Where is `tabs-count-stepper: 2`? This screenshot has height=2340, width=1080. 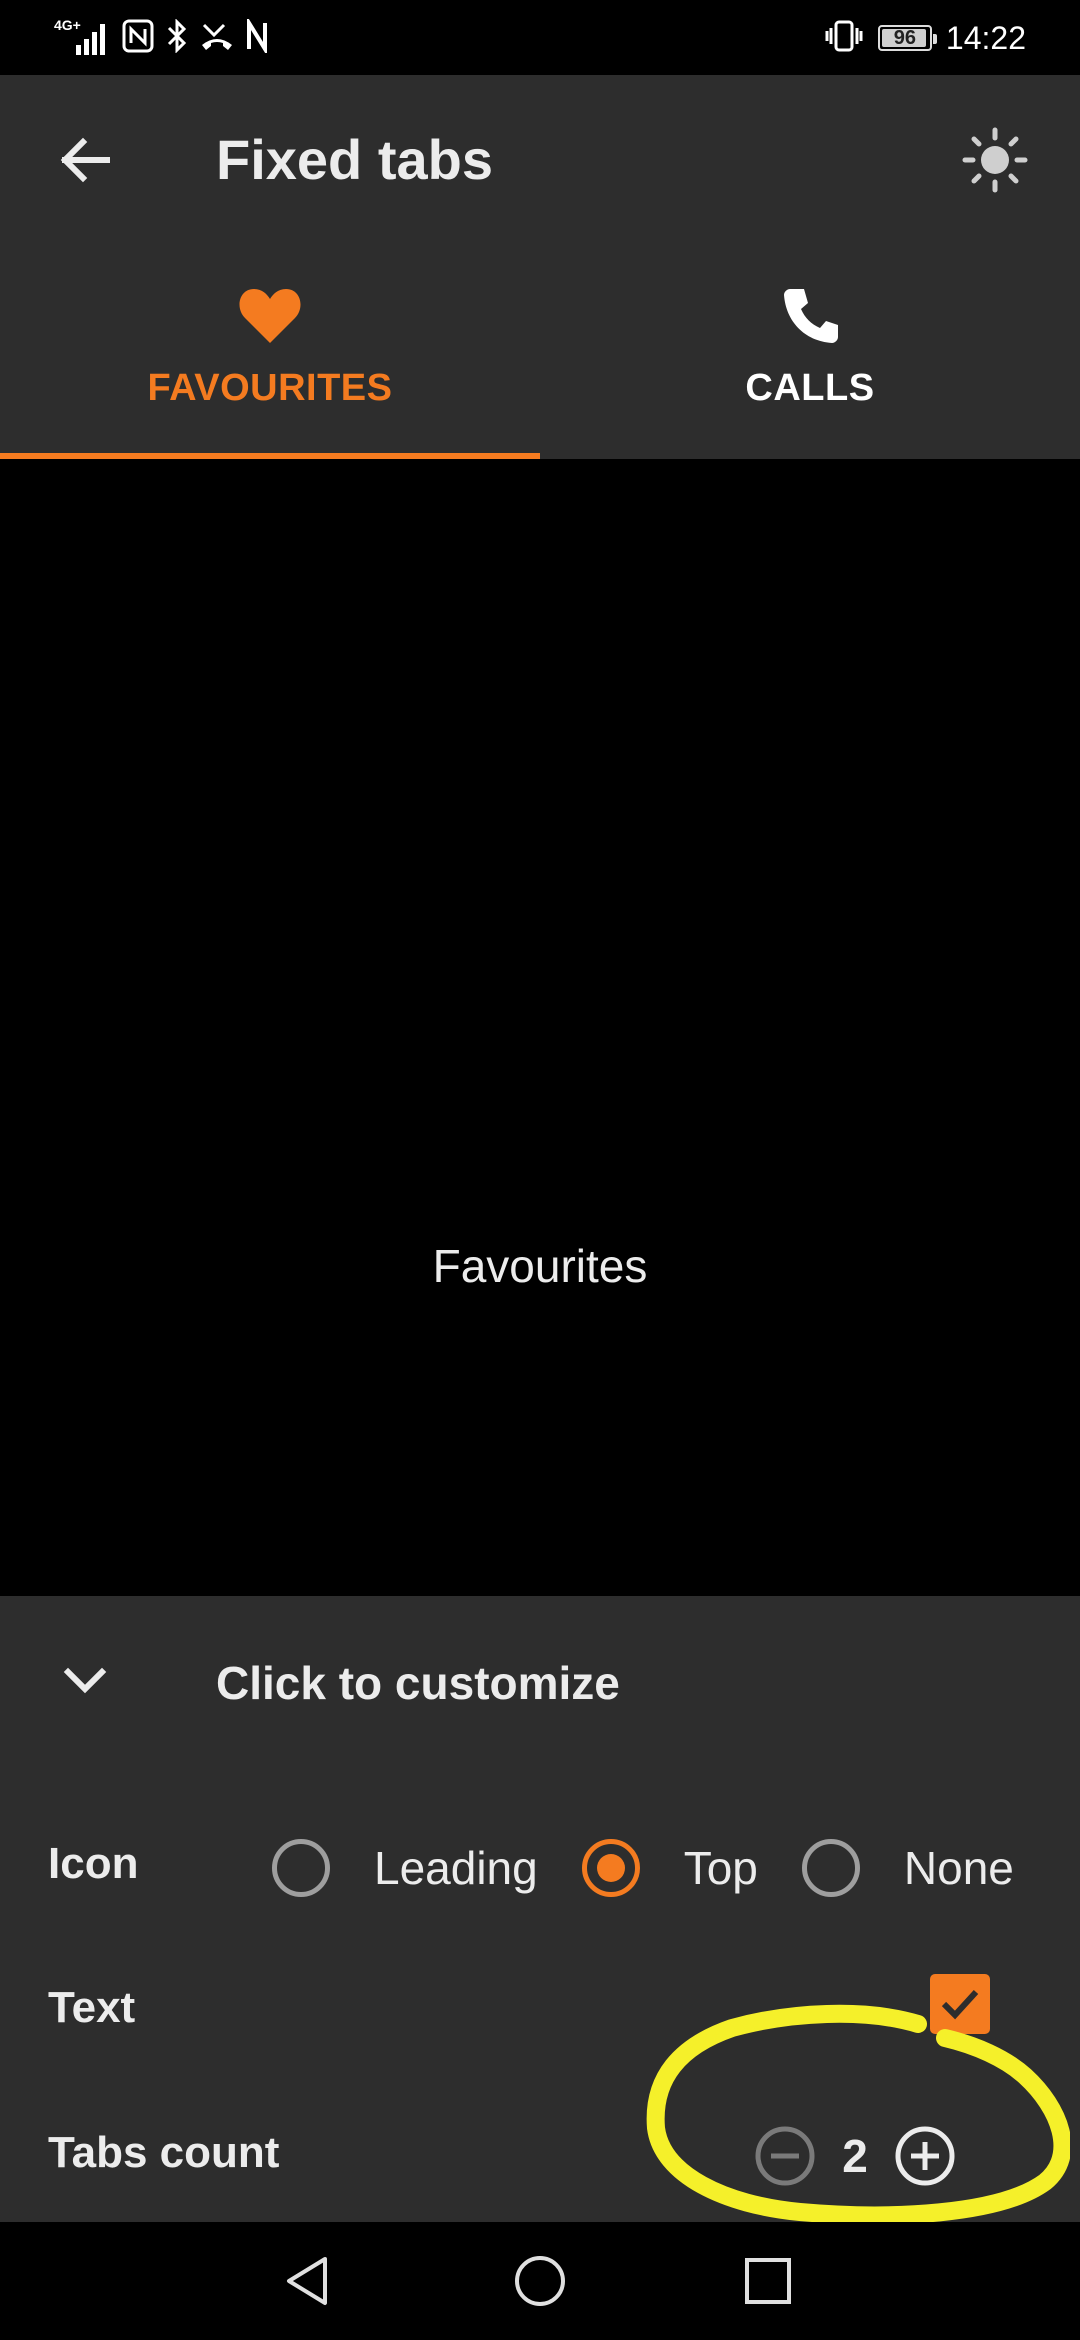
tabs-count-stepper: 2 is located at coordinates (855, 2156).